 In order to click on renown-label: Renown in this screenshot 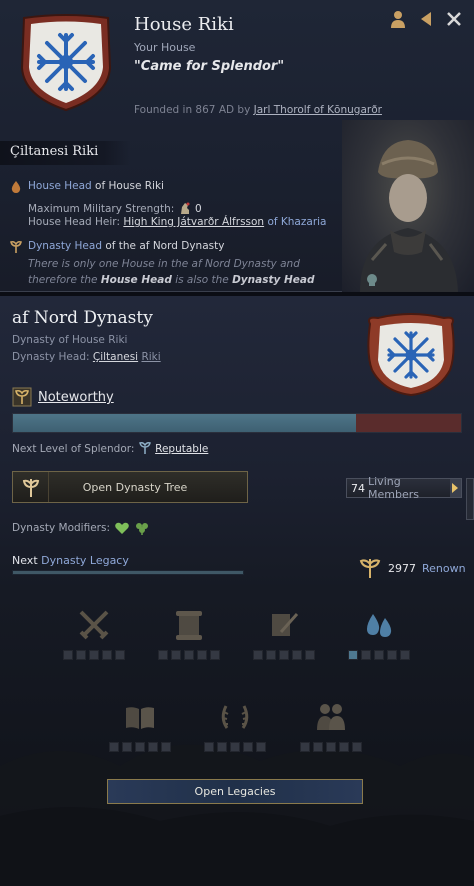, I will do `click(444, 568)`.